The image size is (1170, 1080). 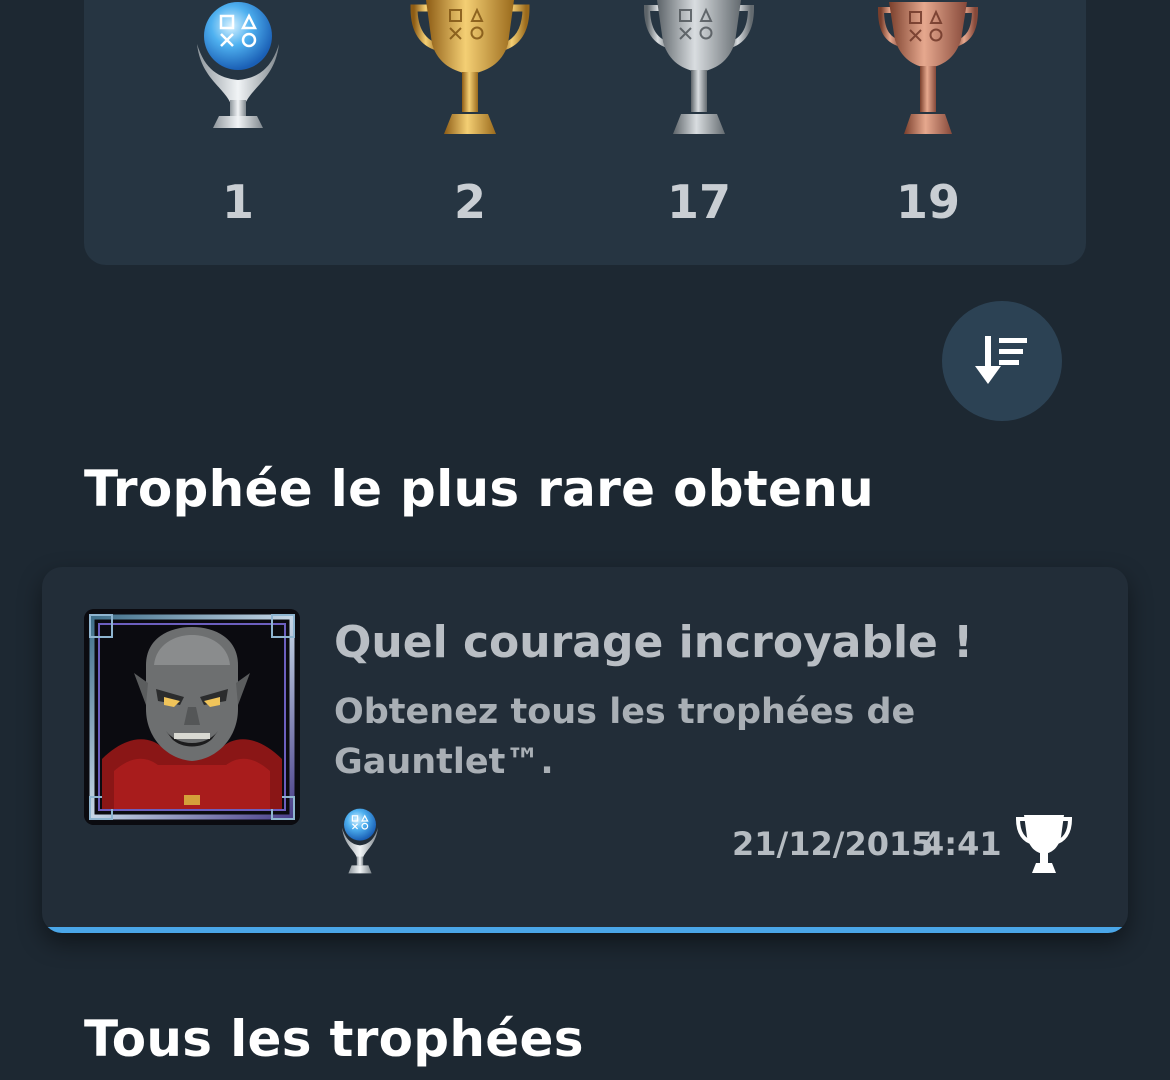 I want to click on gold-trophy-icon, so click(x=470, y=67).